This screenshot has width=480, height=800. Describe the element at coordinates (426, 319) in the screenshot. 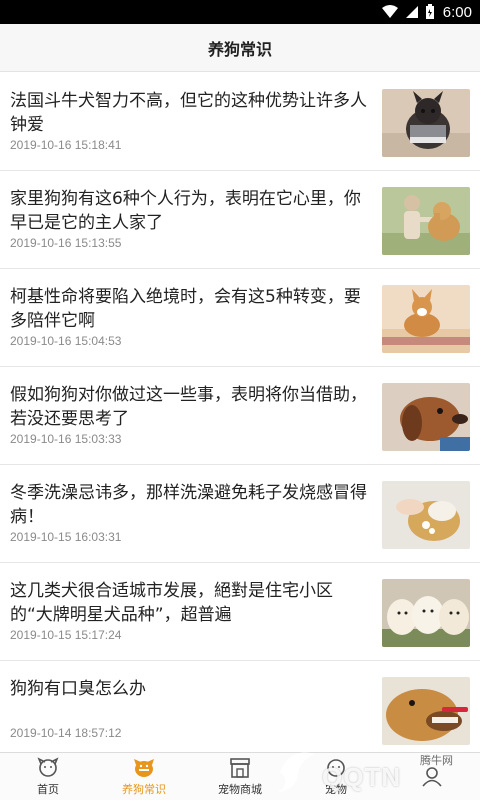

I see `corgi-photo` at that location.